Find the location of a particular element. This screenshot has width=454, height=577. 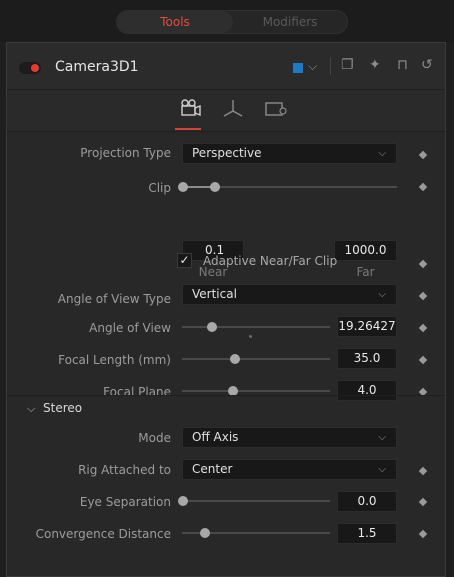

focal-plane-field: 4.0 is located at coordinates (367, 390).